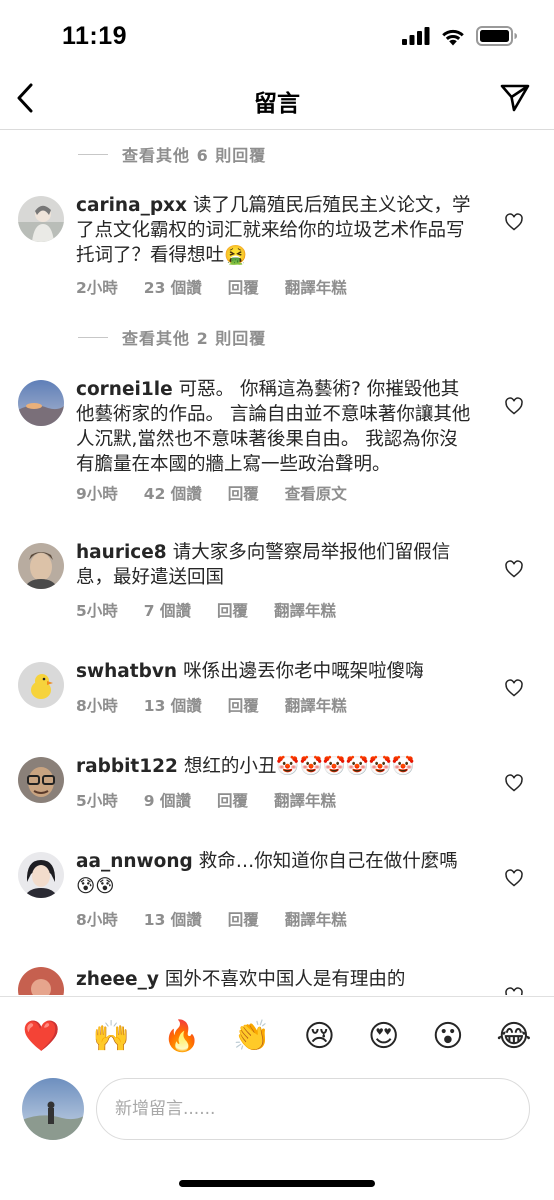  I want to click on view-more-replies-2: 查看其他 2 則回覆, so click(172, 337).